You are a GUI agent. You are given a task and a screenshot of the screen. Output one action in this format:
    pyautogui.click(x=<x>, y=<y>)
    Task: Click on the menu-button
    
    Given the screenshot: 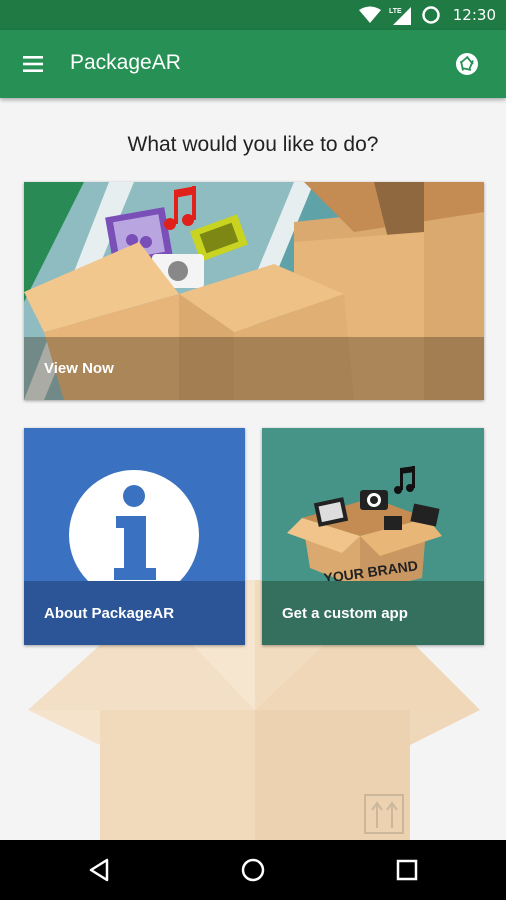 What is the action you would take?
    pyautogui.click(x=35, y=64)
    